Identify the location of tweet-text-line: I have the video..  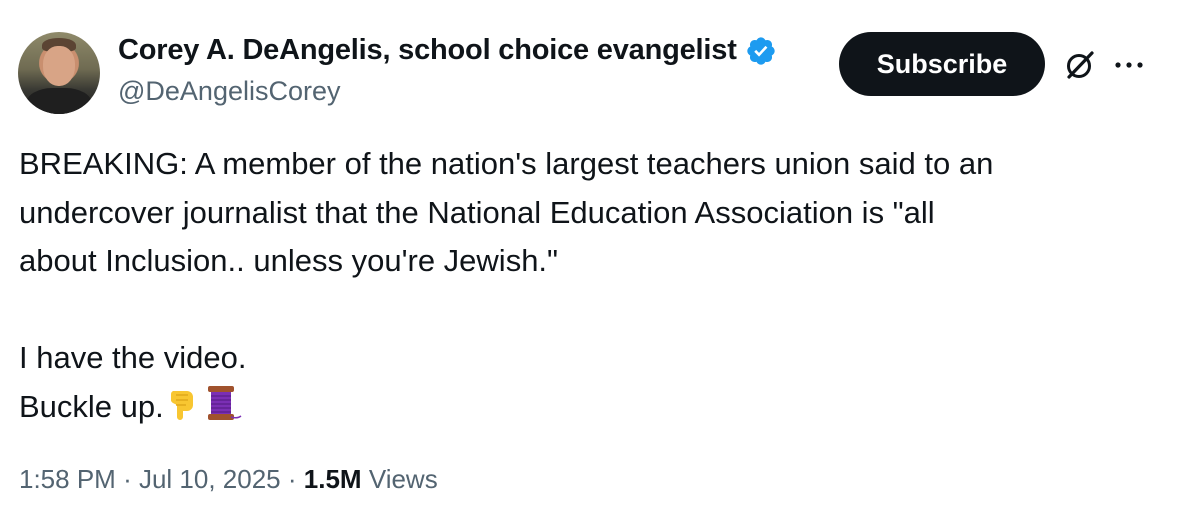
(133, 357).